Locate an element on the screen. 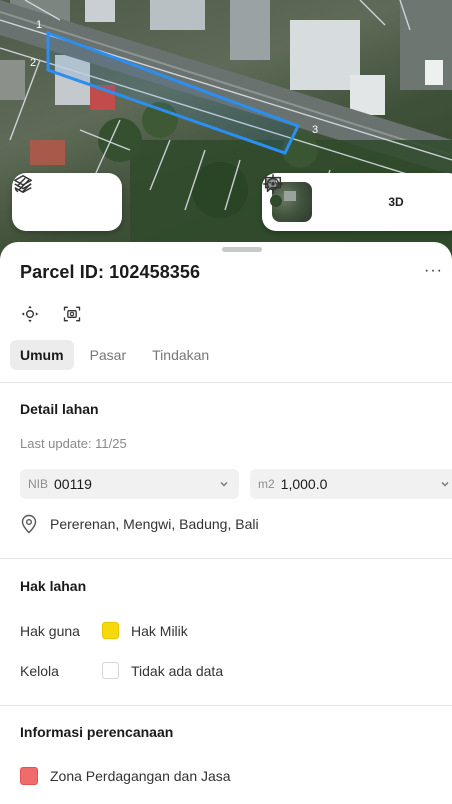 Image resolution: width=452 pixels, height=804 pixels. rights-value: Hak Milik is located at coordinates (159, 630).